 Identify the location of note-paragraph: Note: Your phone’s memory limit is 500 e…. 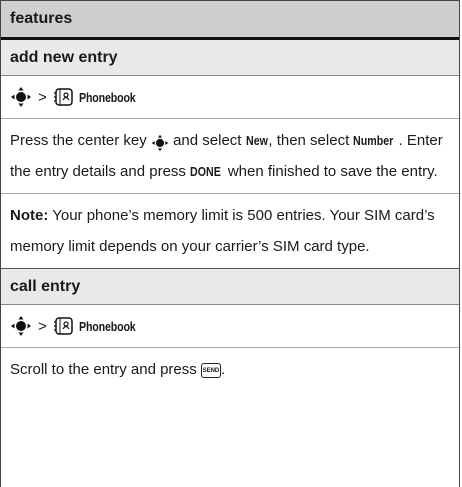
(222, 231).